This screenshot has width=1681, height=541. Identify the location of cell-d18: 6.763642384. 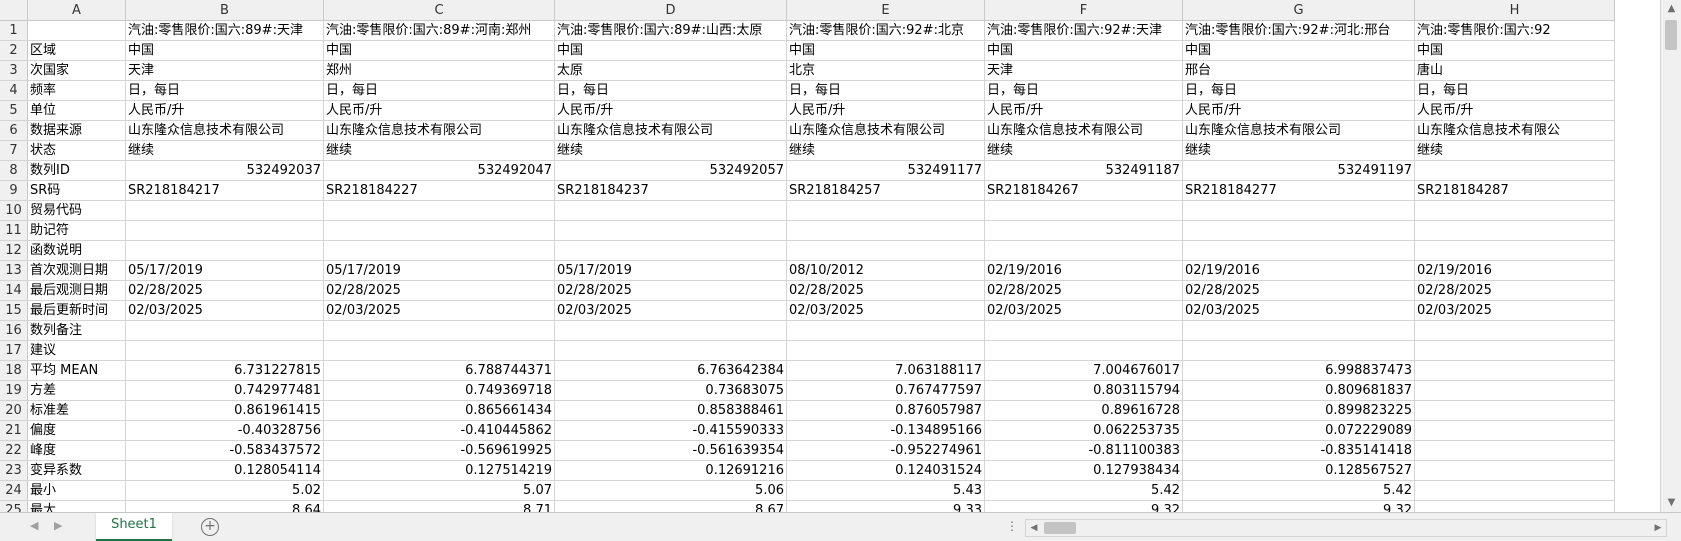
(670, 370).